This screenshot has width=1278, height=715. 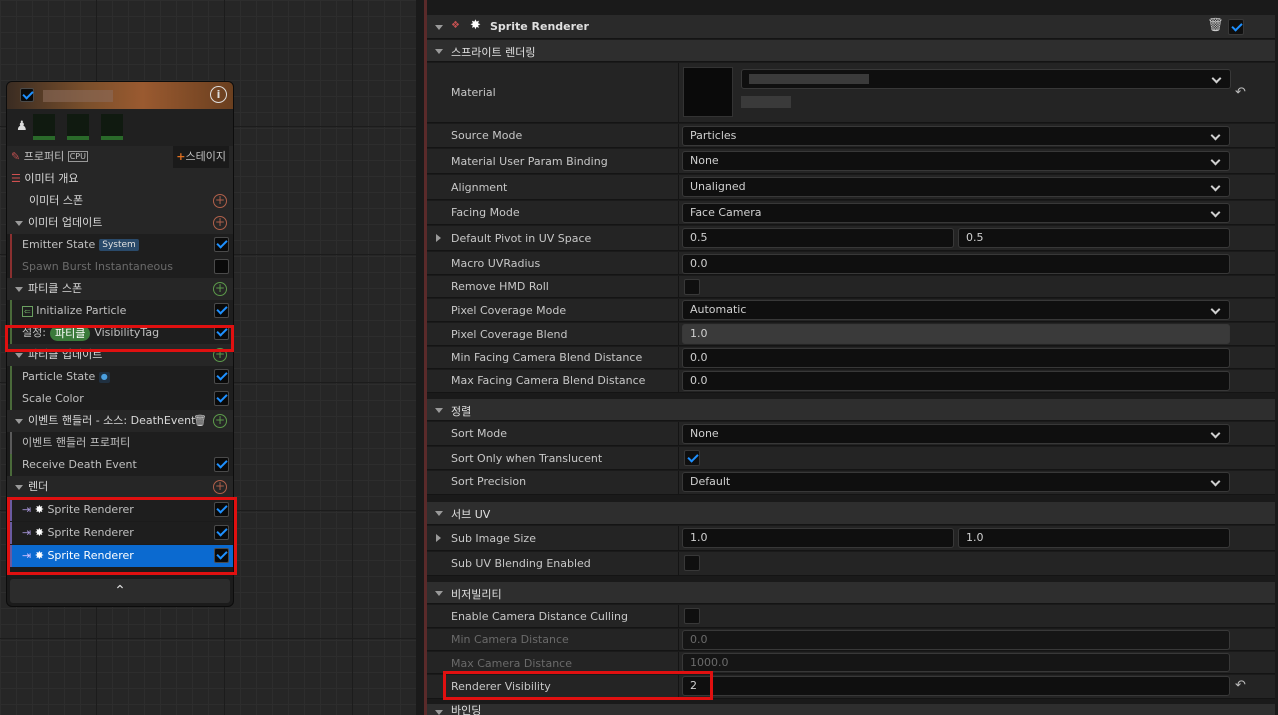 I want to click on material-row: Material ↶, so click(x=851, y=93).